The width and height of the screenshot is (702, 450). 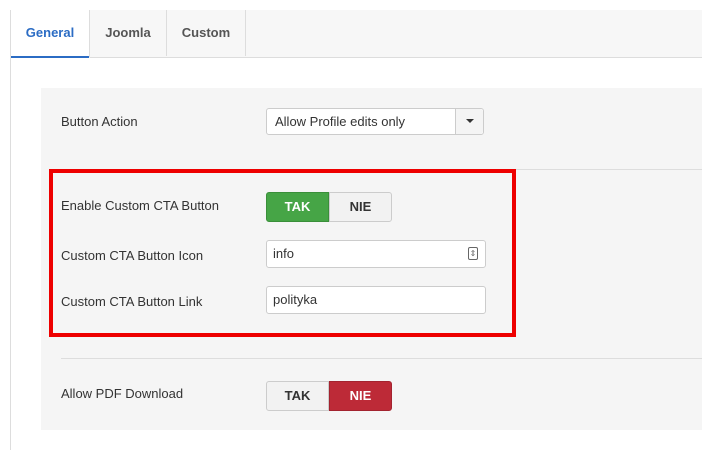 I want to click on allow-pdf-toggle: TAK NIE, so click(x=329, y=396).